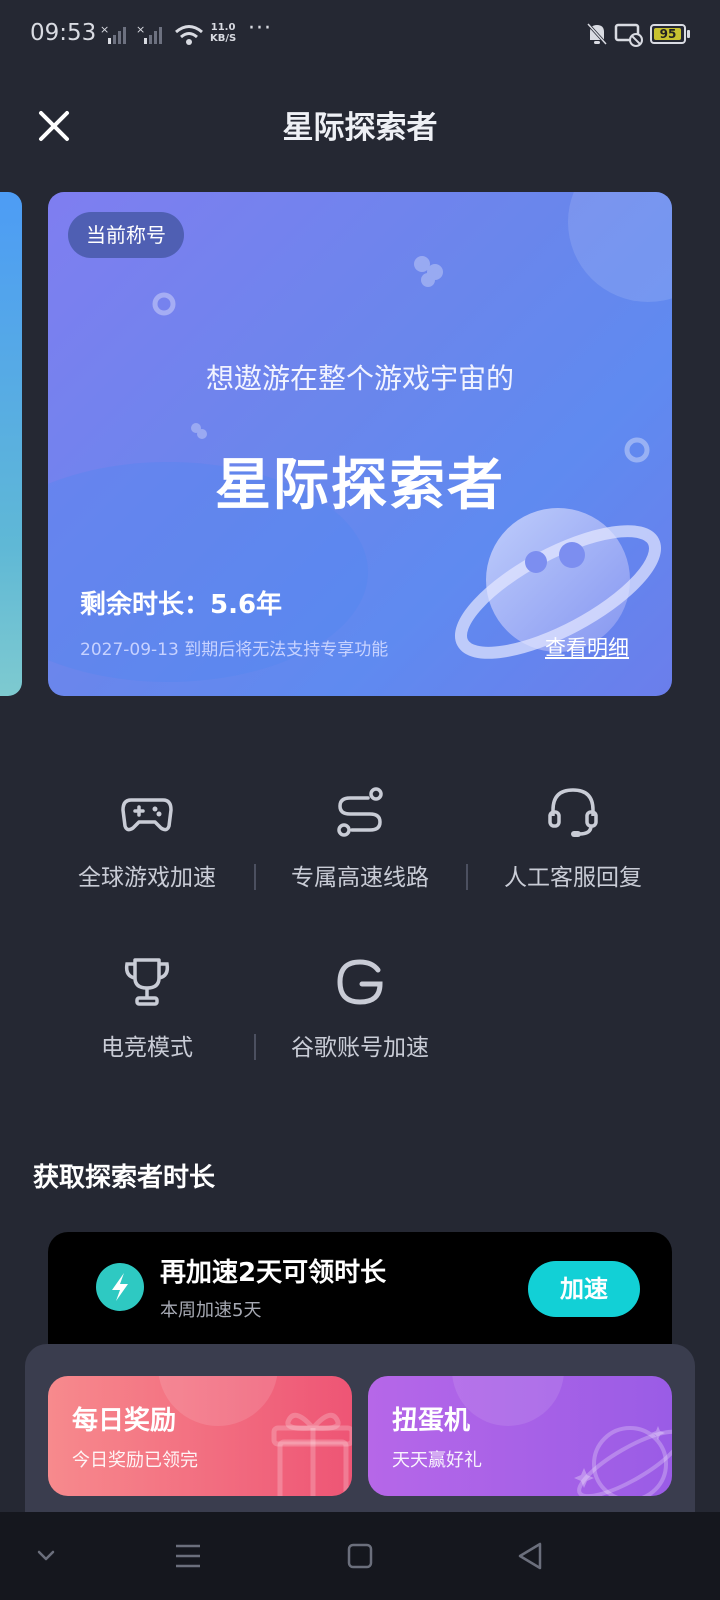 The height and width of the screenshot is (1600, 720). Describe the element at coordinates (530, 1556) in the screenshot. I see `back-triangle-icon` at that location.